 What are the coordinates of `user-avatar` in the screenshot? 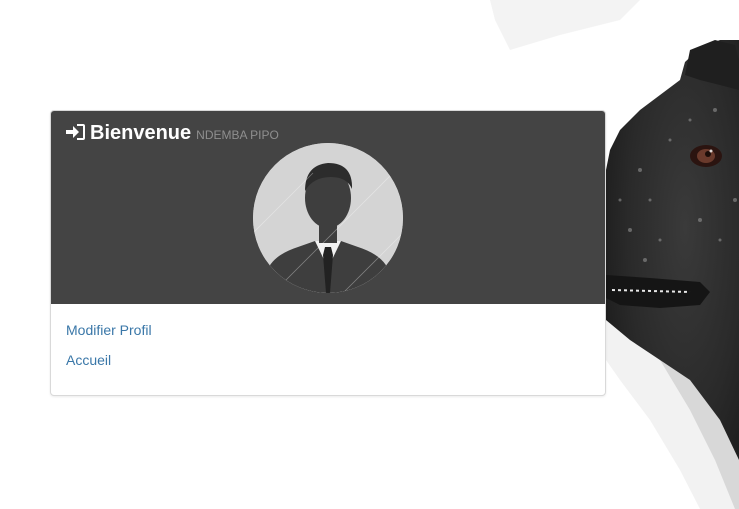 It's located at (328, 218).